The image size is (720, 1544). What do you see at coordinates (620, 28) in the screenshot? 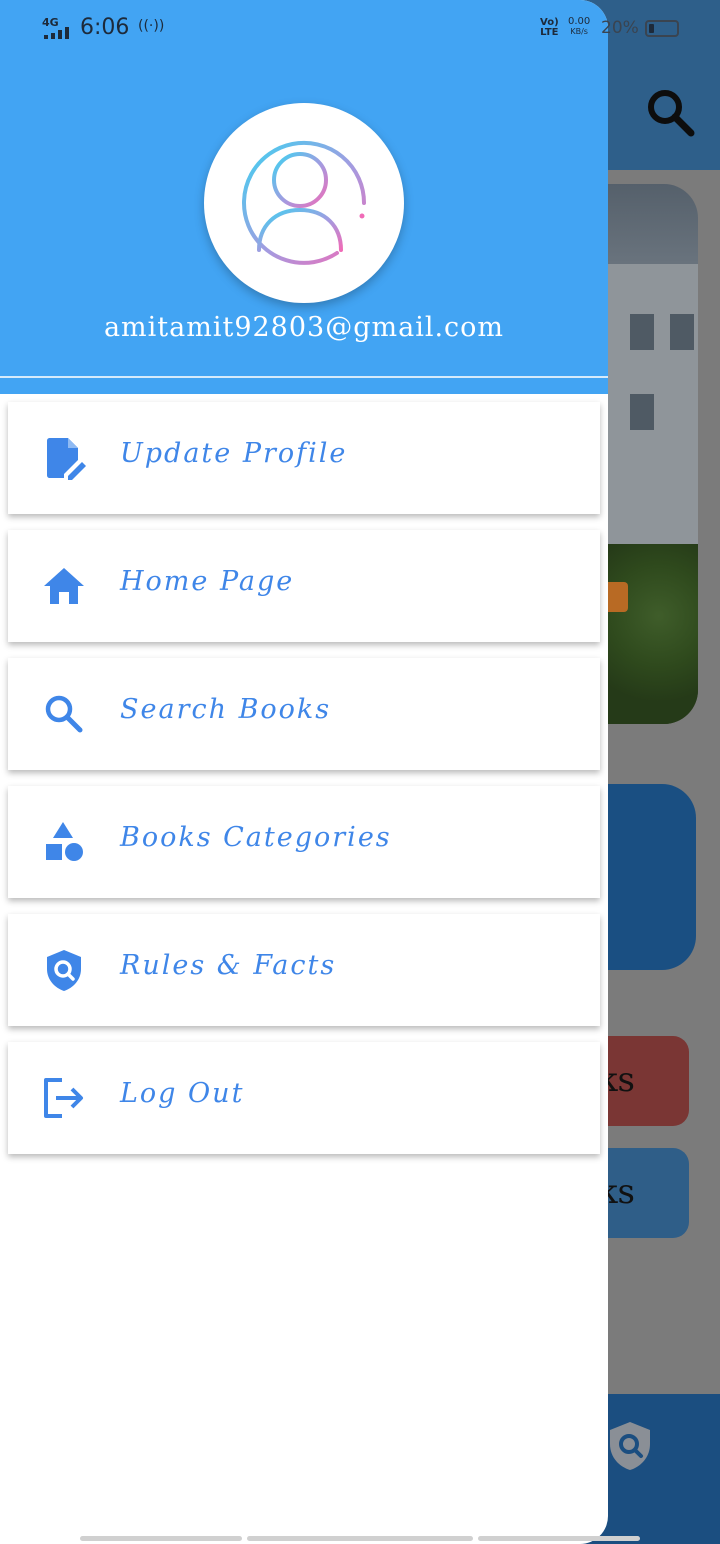
I see `battery-percent: 20%` at bounding box center [620, 28].